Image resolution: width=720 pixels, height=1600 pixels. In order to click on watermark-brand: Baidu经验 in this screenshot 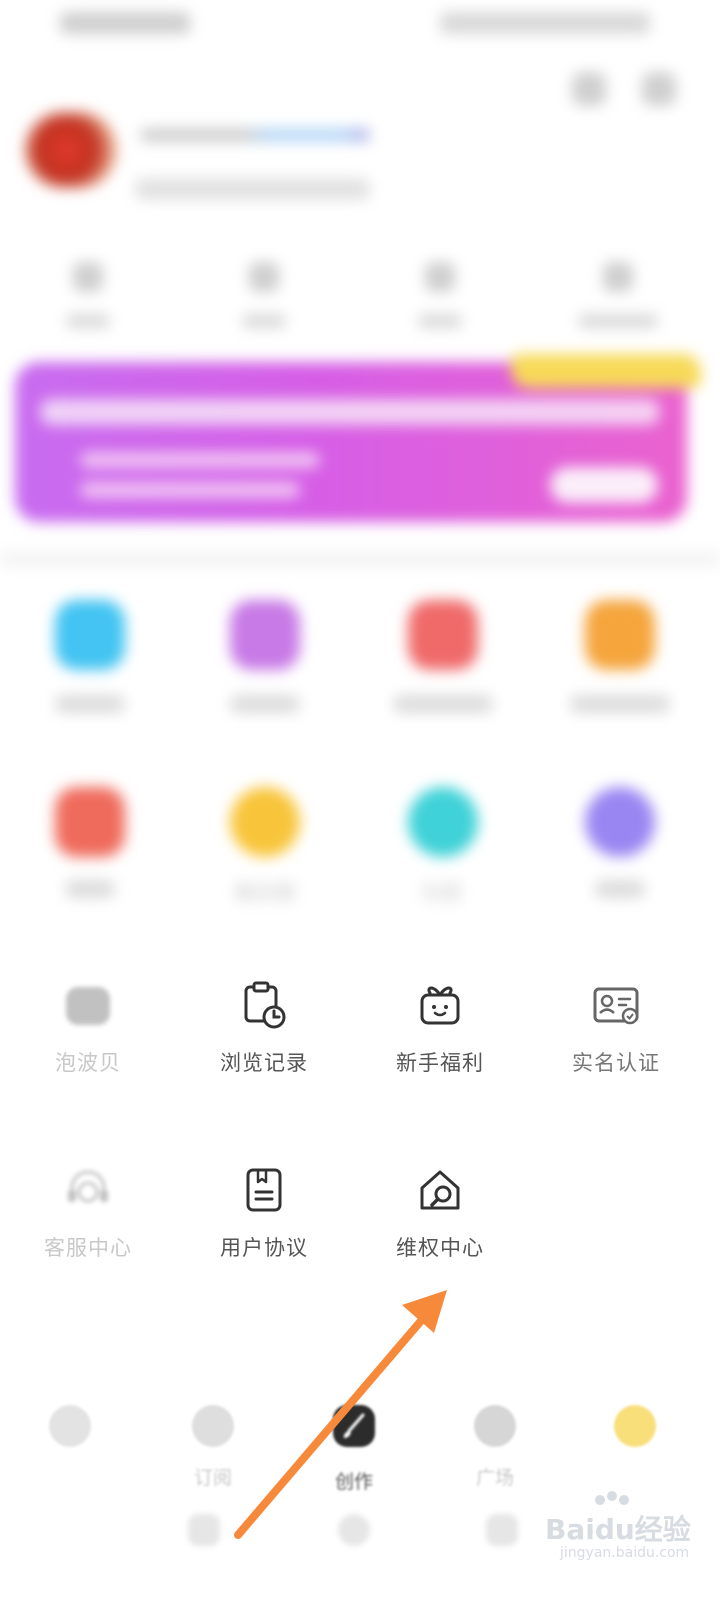, I will do `click(618, 1529)`.